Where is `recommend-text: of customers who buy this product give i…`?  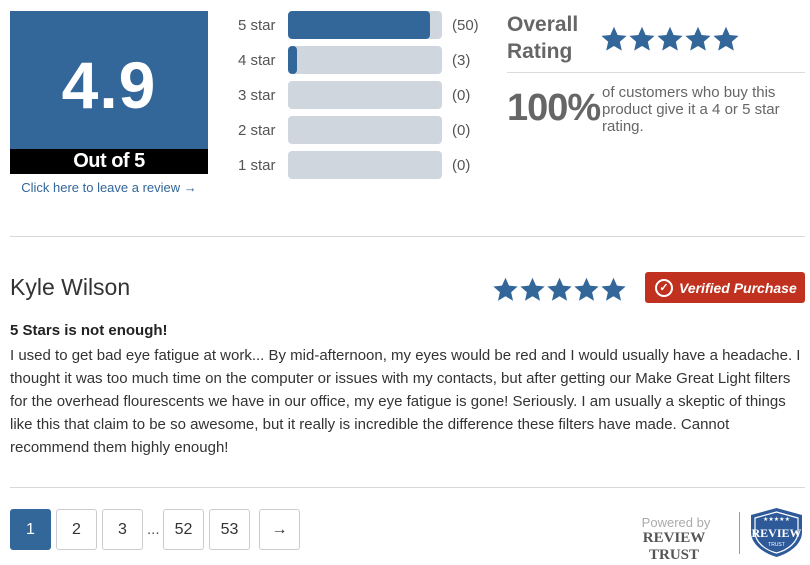 recommend-text: of customers who buy this product give i… is located at coordinates (691, 109).